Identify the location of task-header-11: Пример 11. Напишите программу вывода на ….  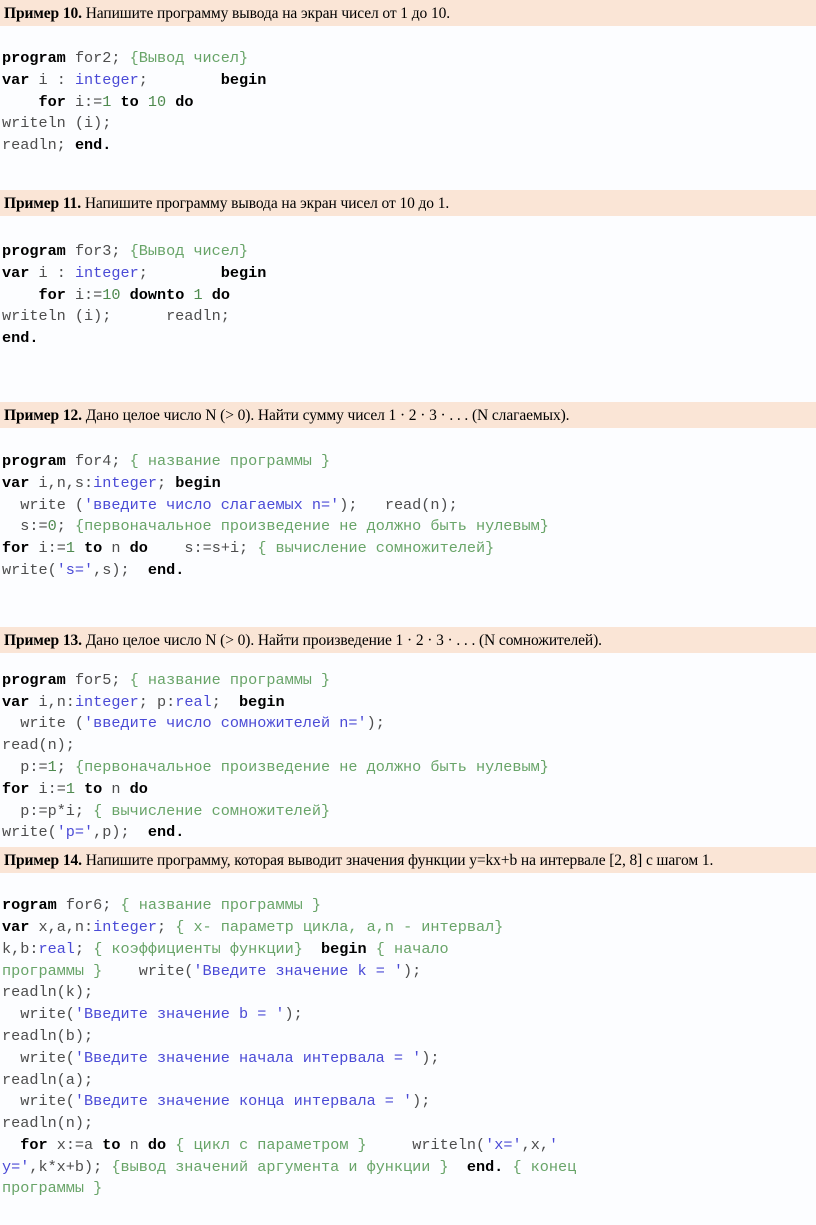
(408, 202).